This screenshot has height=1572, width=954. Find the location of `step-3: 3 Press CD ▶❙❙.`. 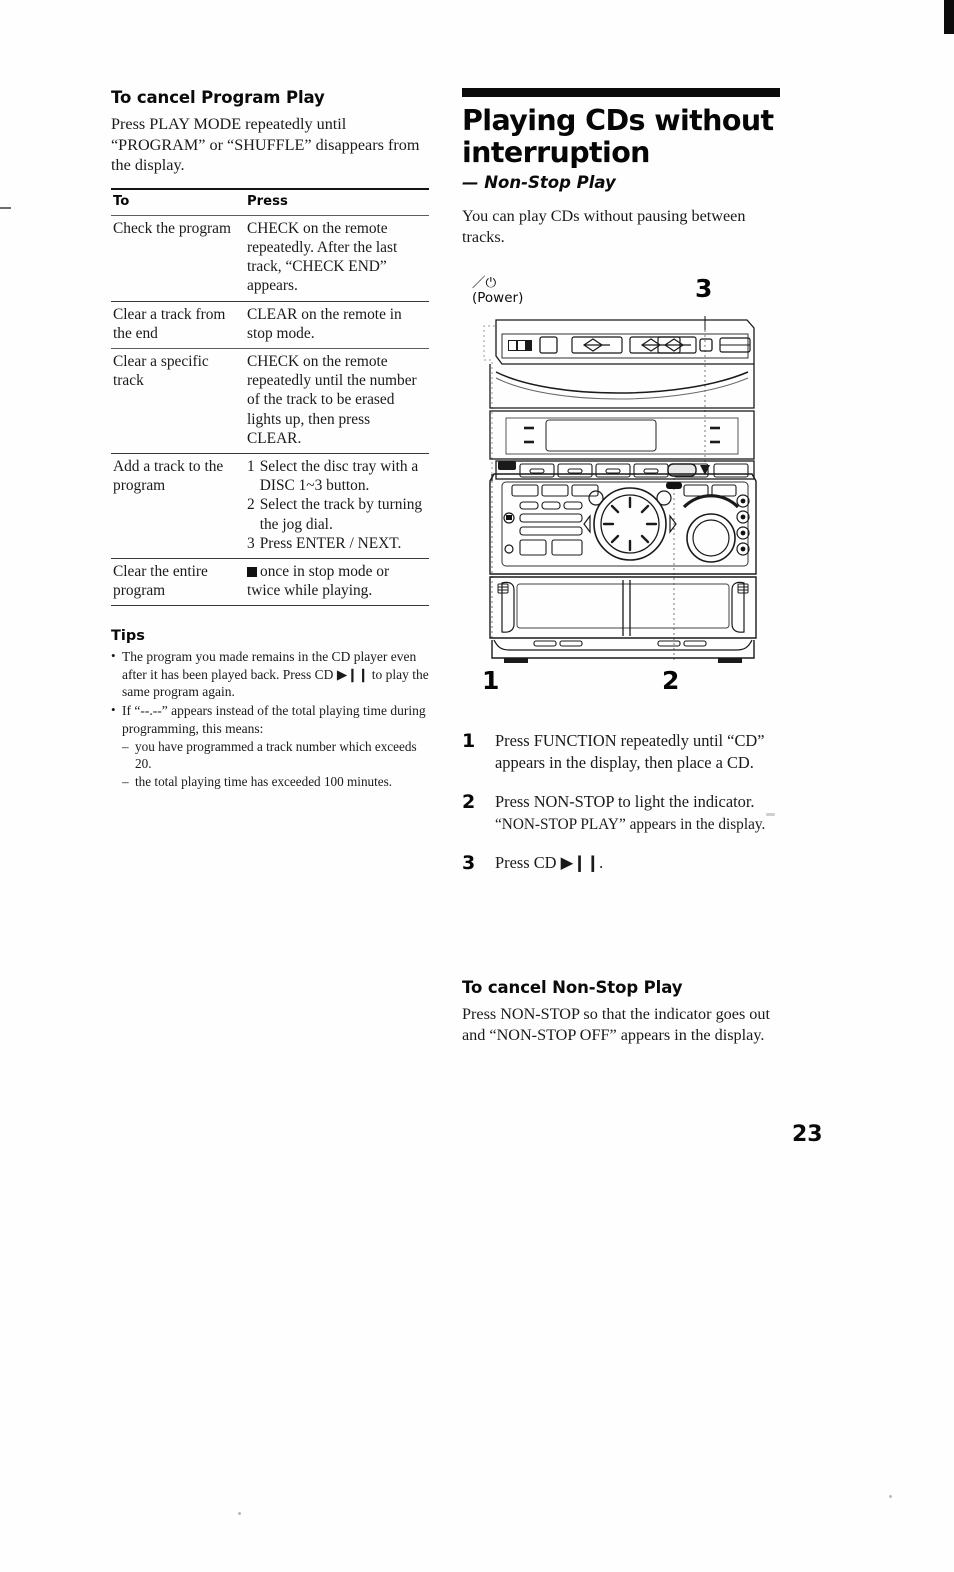

step-3: 3 Press CD ▶❙❙. is located at coordinates (627, 863).